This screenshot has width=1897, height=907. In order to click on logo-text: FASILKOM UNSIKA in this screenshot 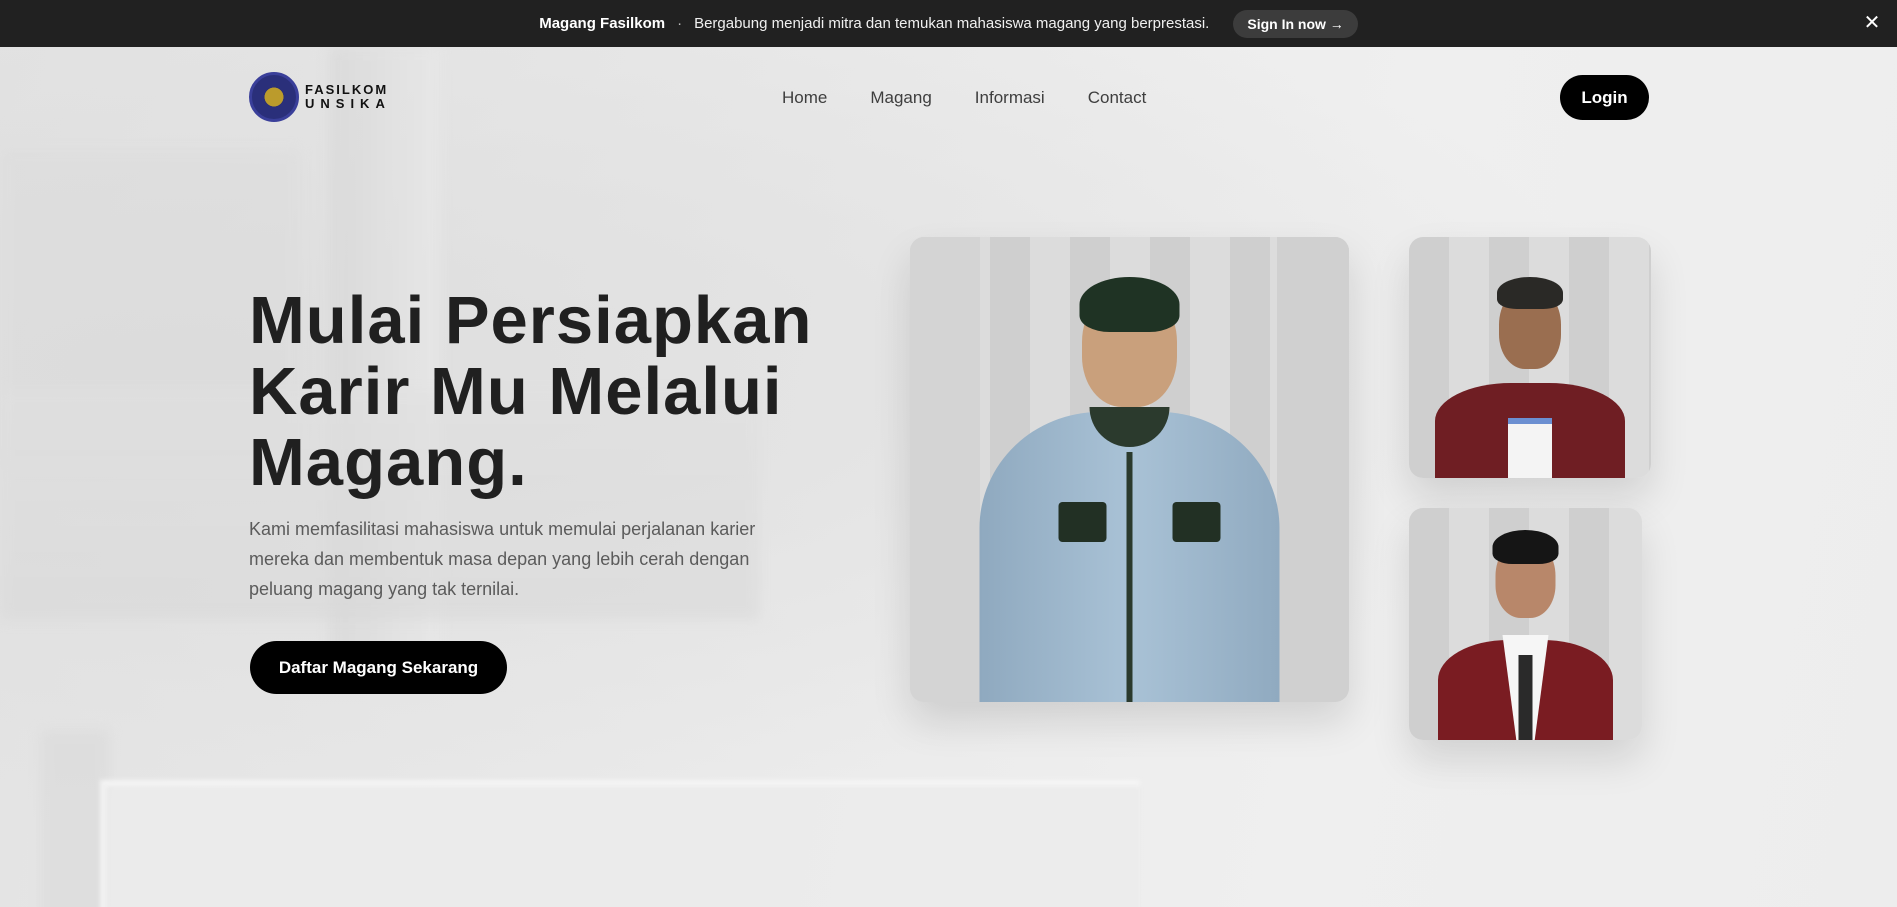, I will do `click(348, 97)`.